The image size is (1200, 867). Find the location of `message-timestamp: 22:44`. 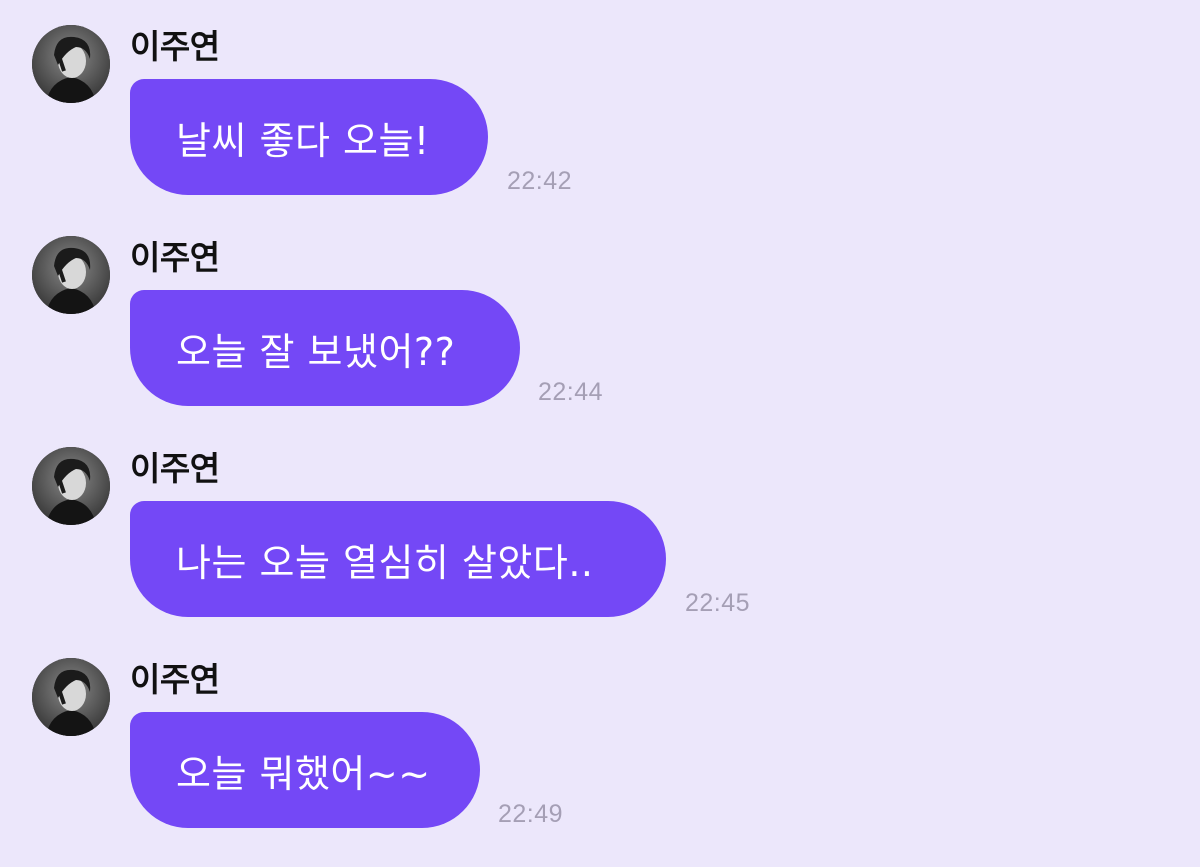

message-timestamp: 22:44 is located at coordinates (571, 392).